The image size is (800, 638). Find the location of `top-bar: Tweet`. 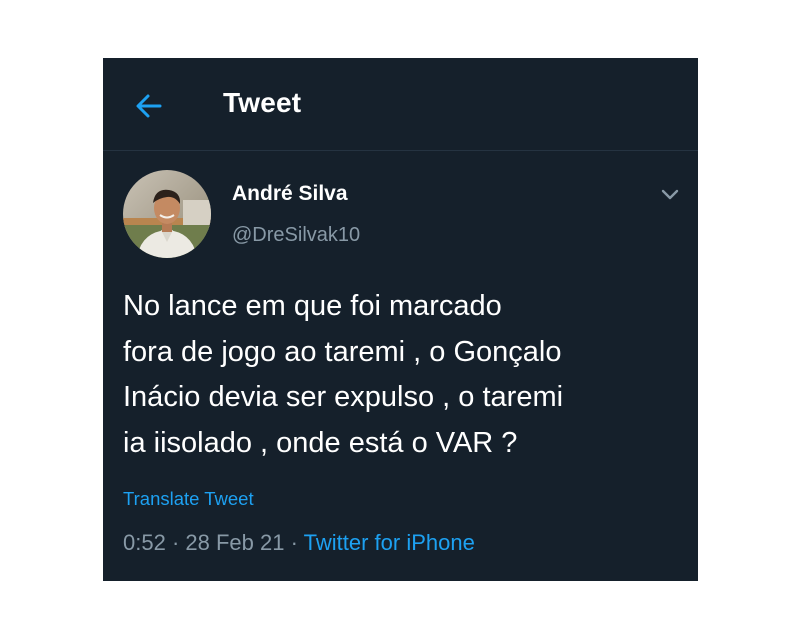

top-bar: Tweet is located at coordinates (400, 104).